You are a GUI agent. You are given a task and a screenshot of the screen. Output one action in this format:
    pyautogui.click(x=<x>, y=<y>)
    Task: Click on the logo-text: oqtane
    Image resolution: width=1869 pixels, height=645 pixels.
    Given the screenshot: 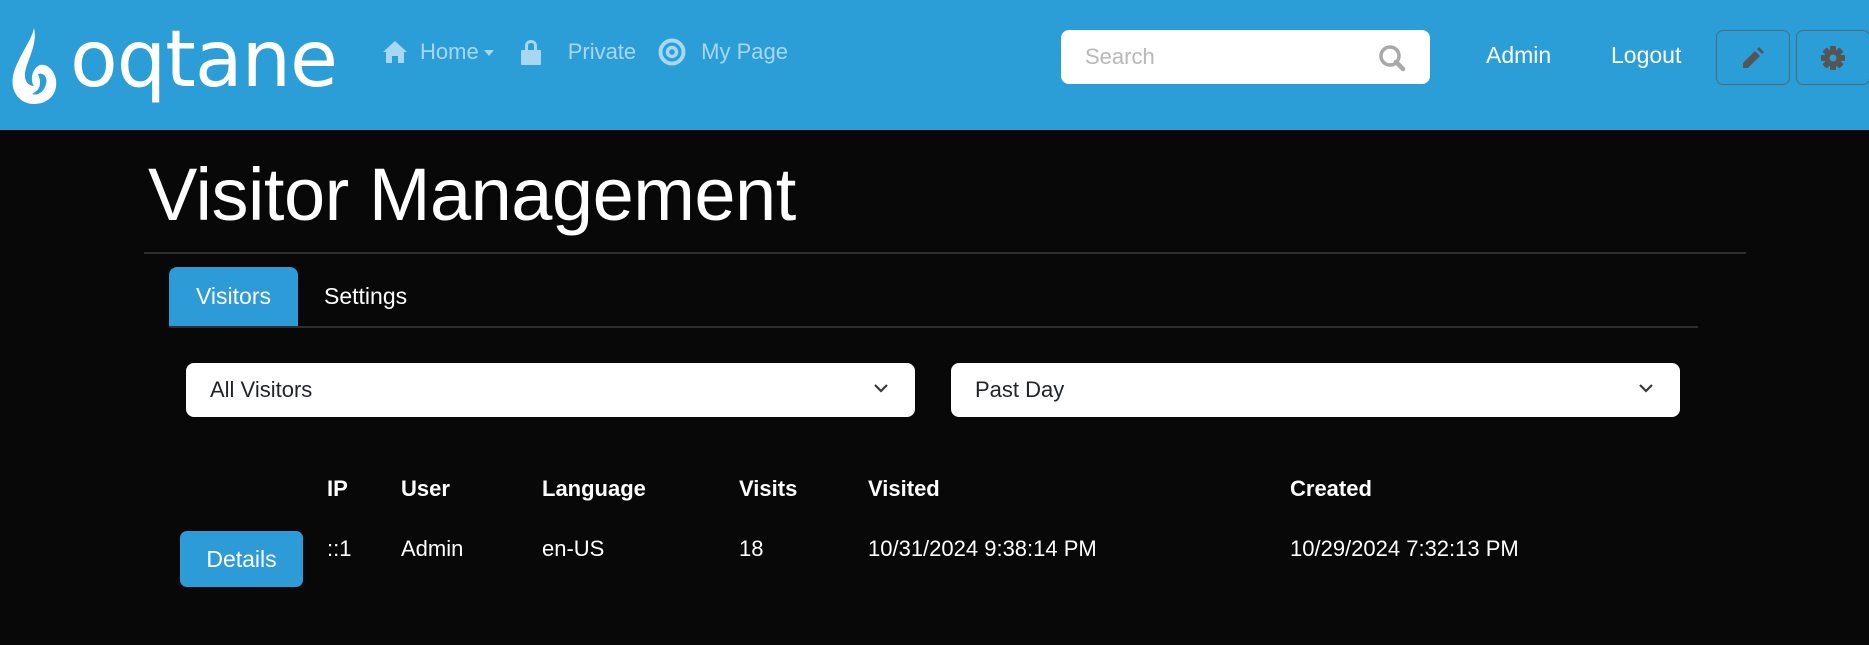 What is the action you would take?
    pyautogui.click(x=204, y=60)
    